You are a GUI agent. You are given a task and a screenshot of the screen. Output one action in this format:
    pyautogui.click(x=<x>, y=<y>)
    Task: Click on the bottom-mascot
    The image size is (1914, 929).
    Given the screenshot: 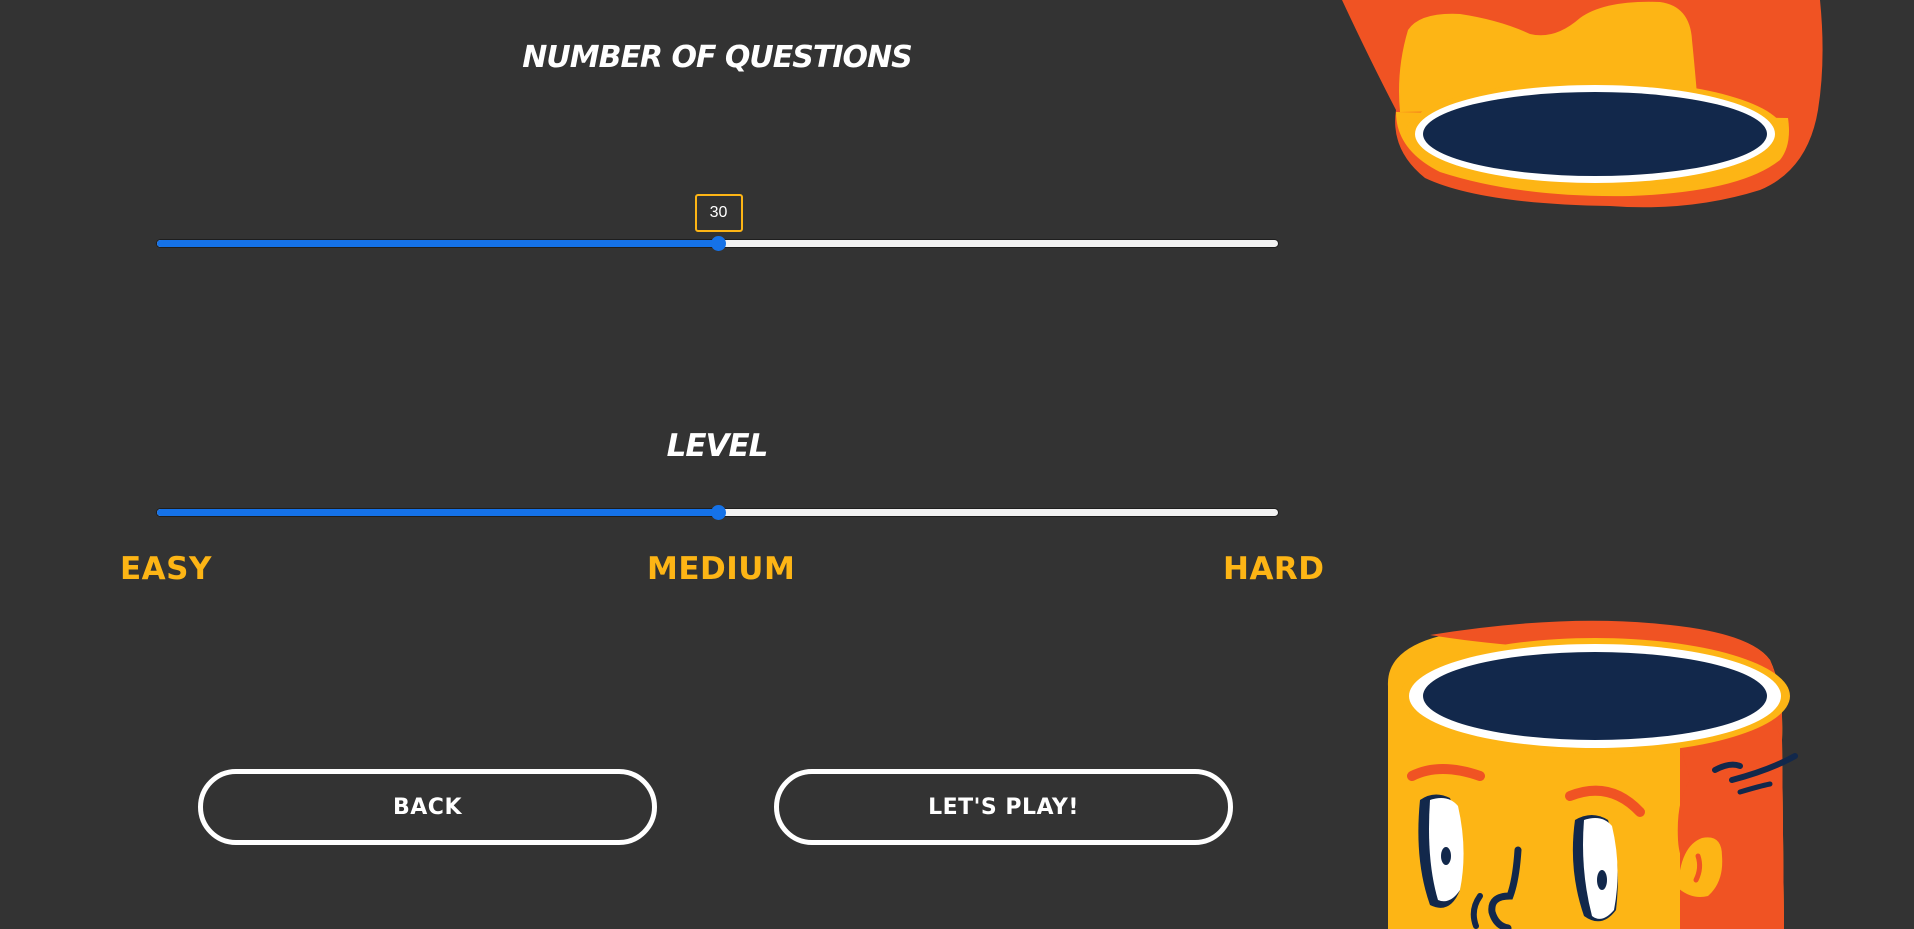 What is the action you would take?
    pyautogui.click(x=1592, y=774)
    